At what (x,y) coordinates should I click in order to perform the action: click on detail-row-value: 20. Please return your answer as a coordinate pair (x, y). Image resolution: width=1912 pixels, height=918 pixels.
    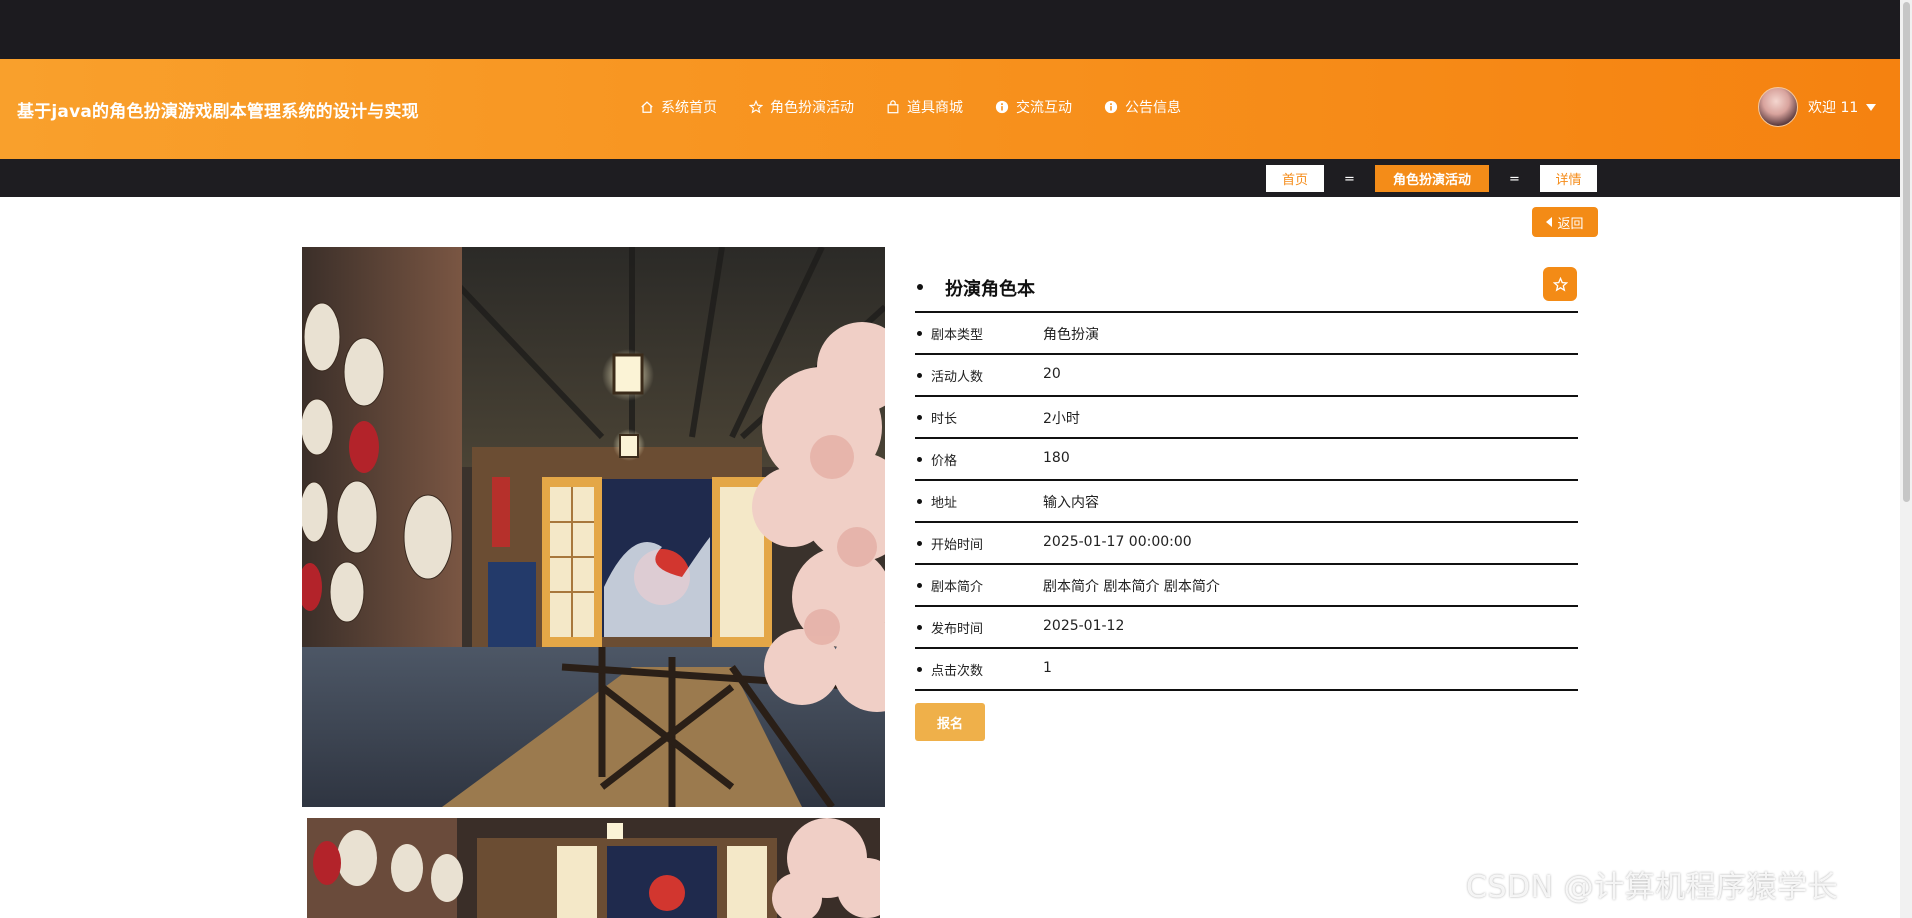
    Looking at the image, I should click on (1052, 374).